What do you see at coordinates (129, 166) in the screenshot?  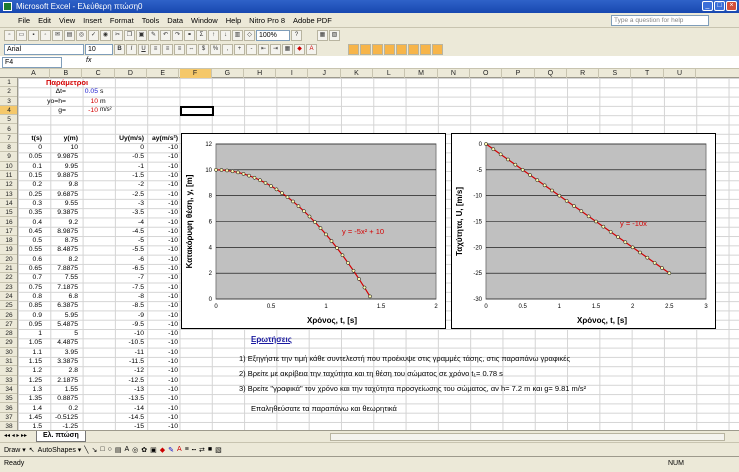 I see `table-cell: -1` at bounding box center [129, 166].